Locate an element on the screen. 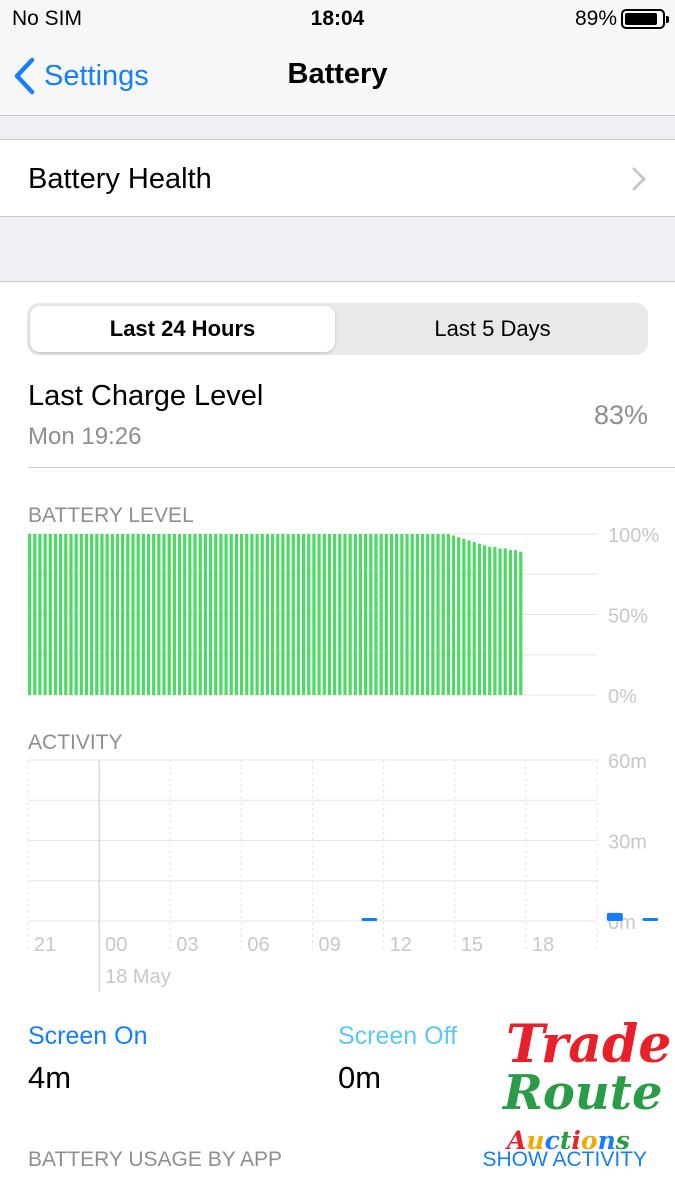 This screenshot has height=1200, width=675. screen-on-value: 4m is located at coordinates (50, 1077).